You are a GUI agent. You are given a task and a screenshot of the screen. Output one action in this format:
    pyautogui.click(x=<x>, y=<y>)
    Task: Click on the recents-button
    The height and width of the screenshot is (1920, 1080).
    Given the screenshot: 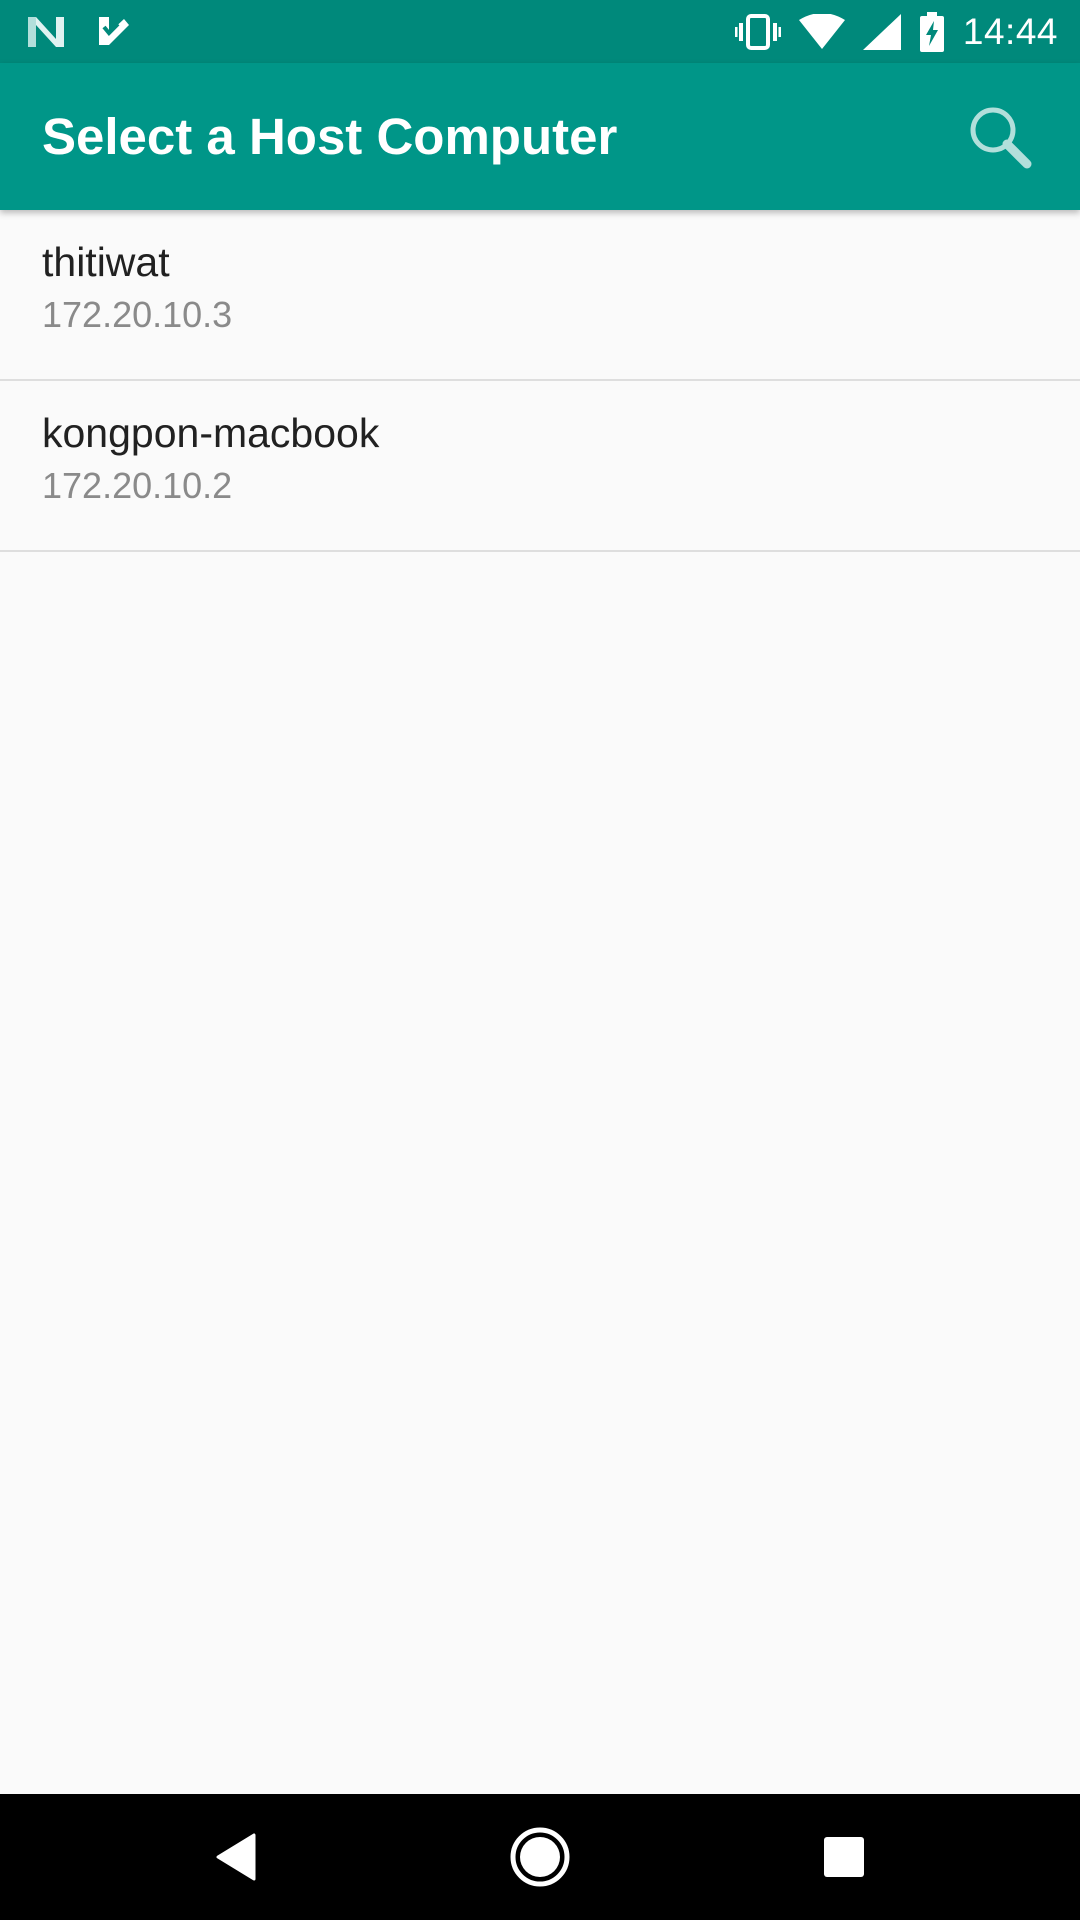 What is the action you would take?
    pyautogui.click(x=844, y=1857)
    